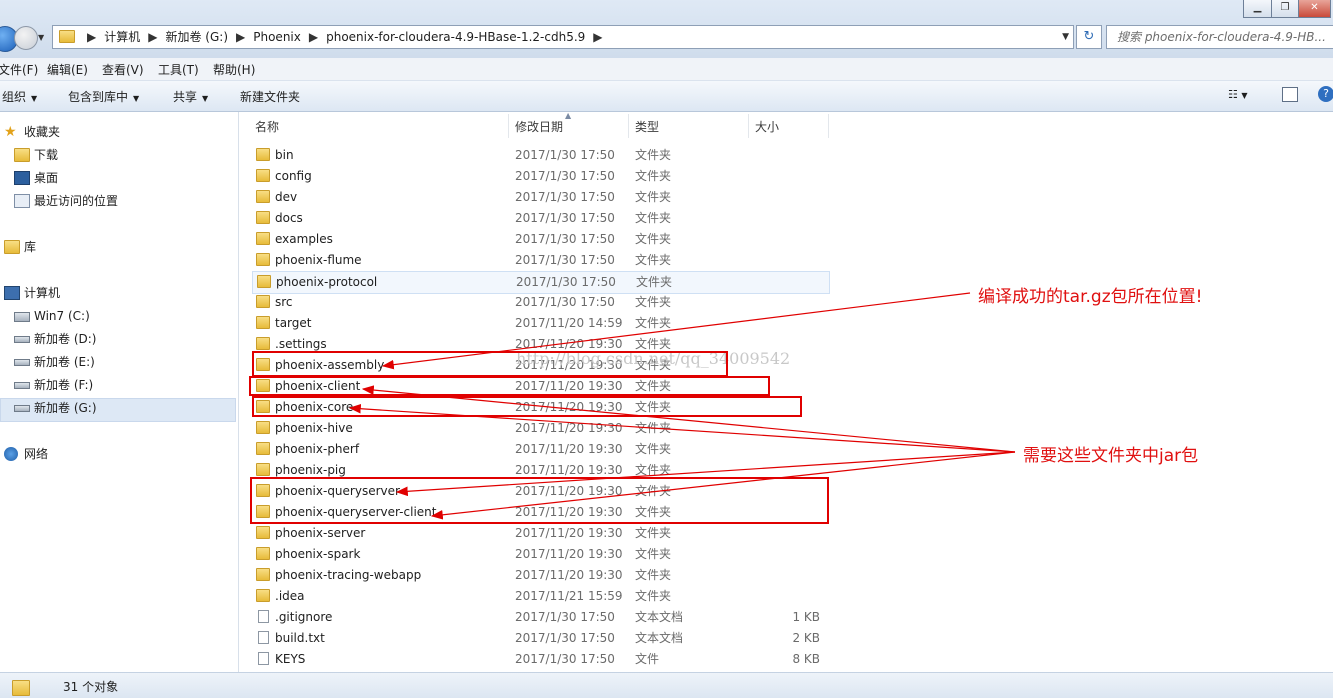 The image size is (1333, 698). What do you see at coordinates (1324, 392) in the screenshot?
I see `scroll-area` at bounding box center [1324, 392].